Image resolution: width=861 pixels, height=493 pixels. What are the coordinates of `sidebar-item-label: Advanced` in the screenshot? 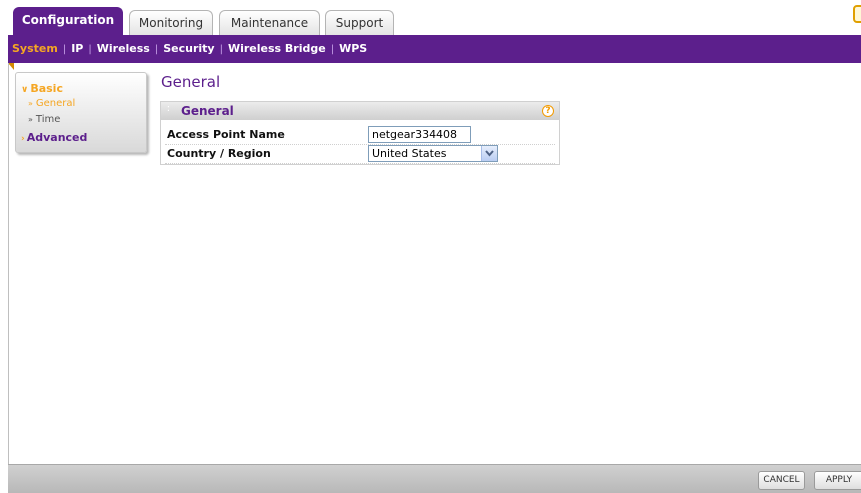 It's located at (57, 137).